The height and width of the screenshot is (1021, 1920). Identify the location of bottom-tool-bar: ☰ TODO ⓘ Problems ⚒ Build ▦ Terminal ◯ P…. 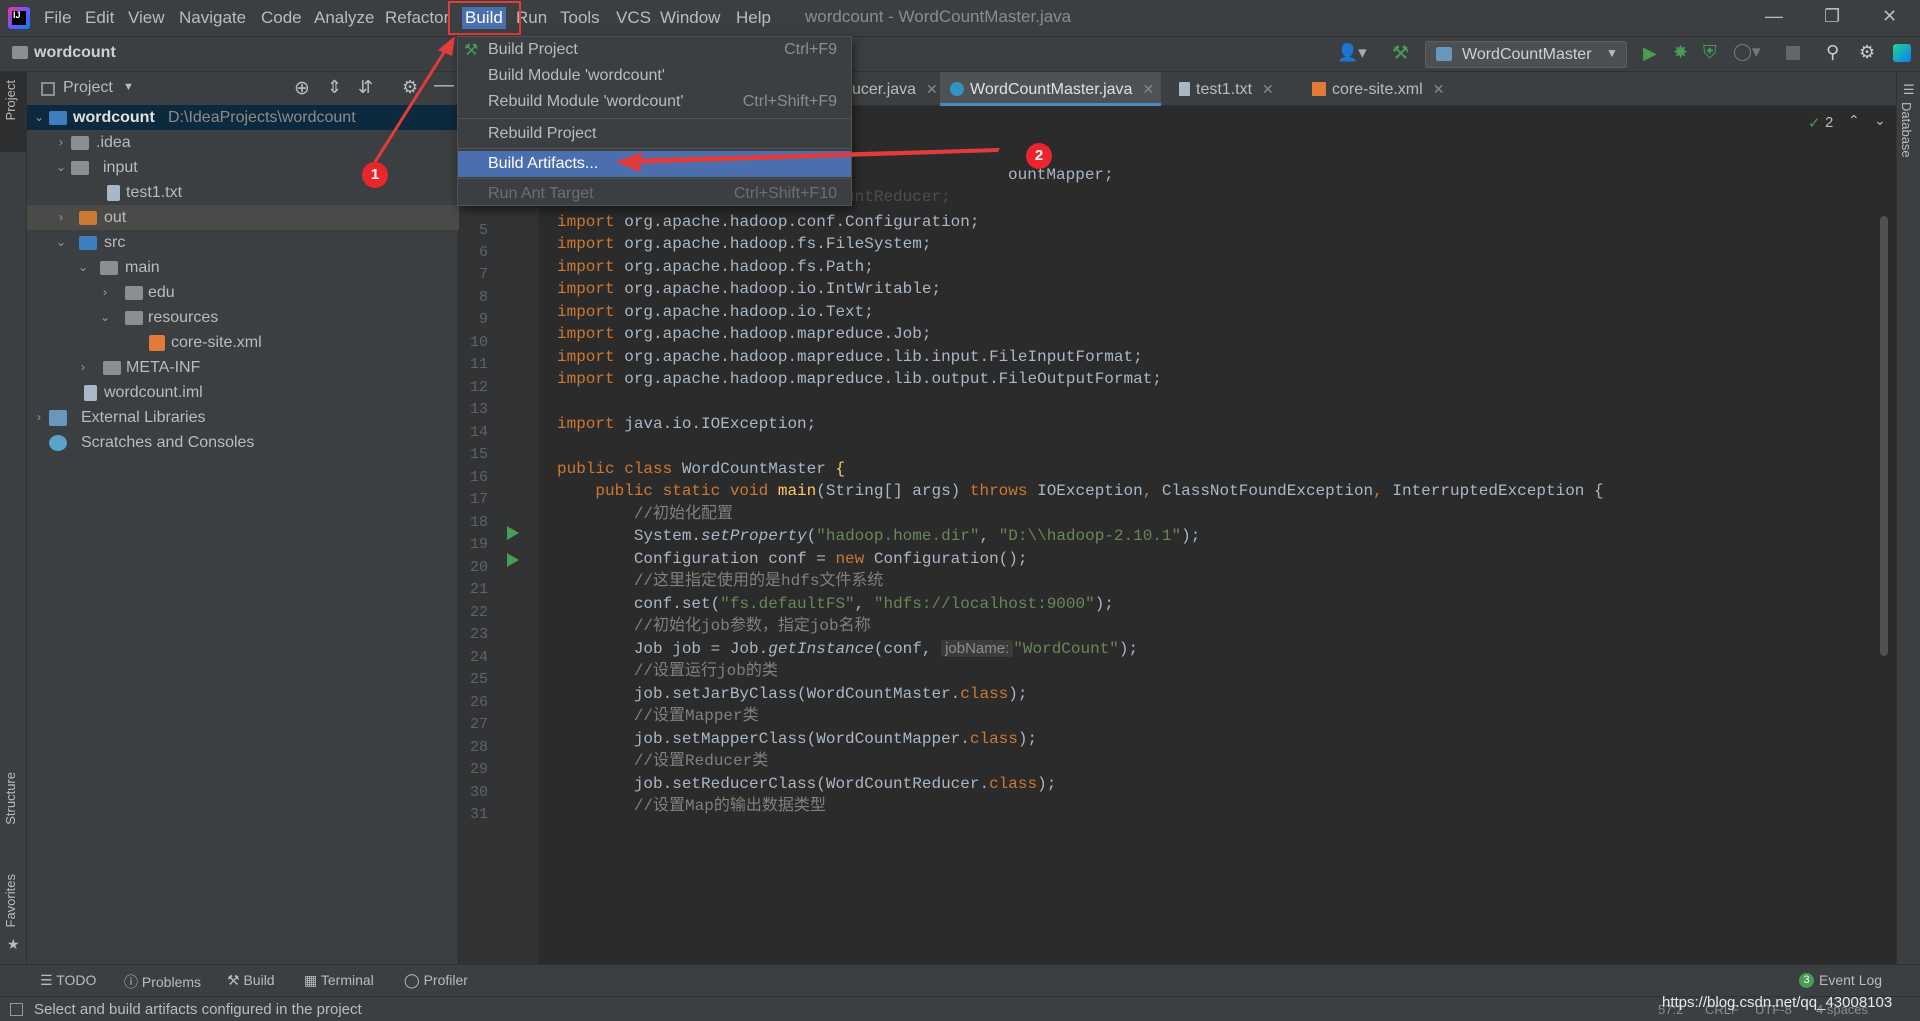
(960, 980).